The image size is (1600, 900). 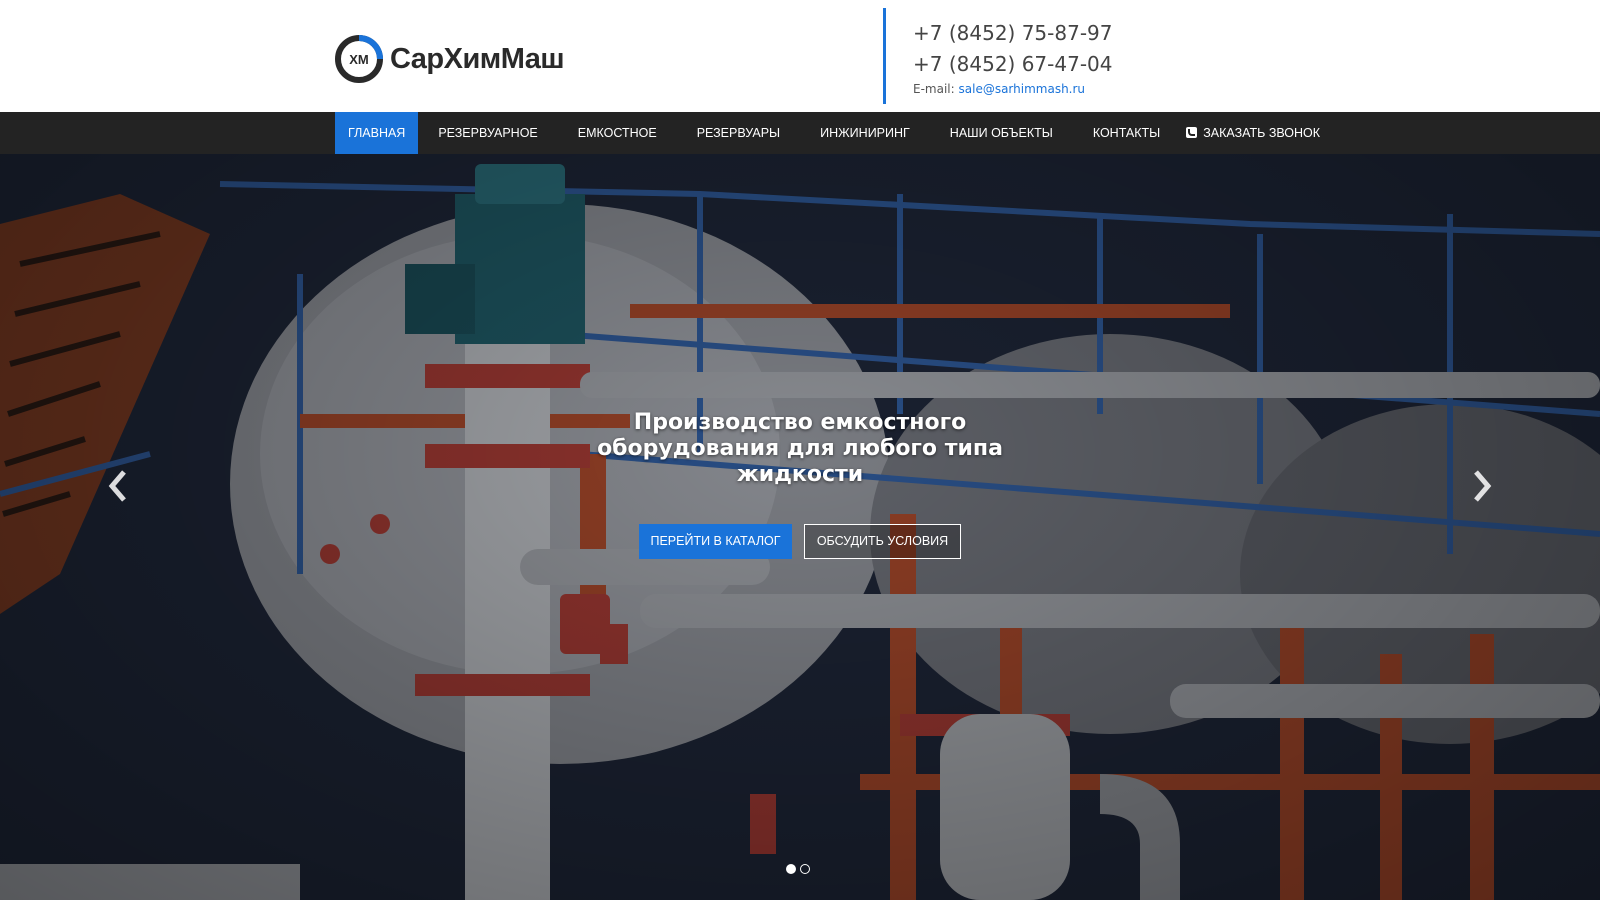 What do you see at coordinates (715, 541) in the screenshot?
I see `catalog-button: Перейти в каталог` at bounding box center [715, 541].